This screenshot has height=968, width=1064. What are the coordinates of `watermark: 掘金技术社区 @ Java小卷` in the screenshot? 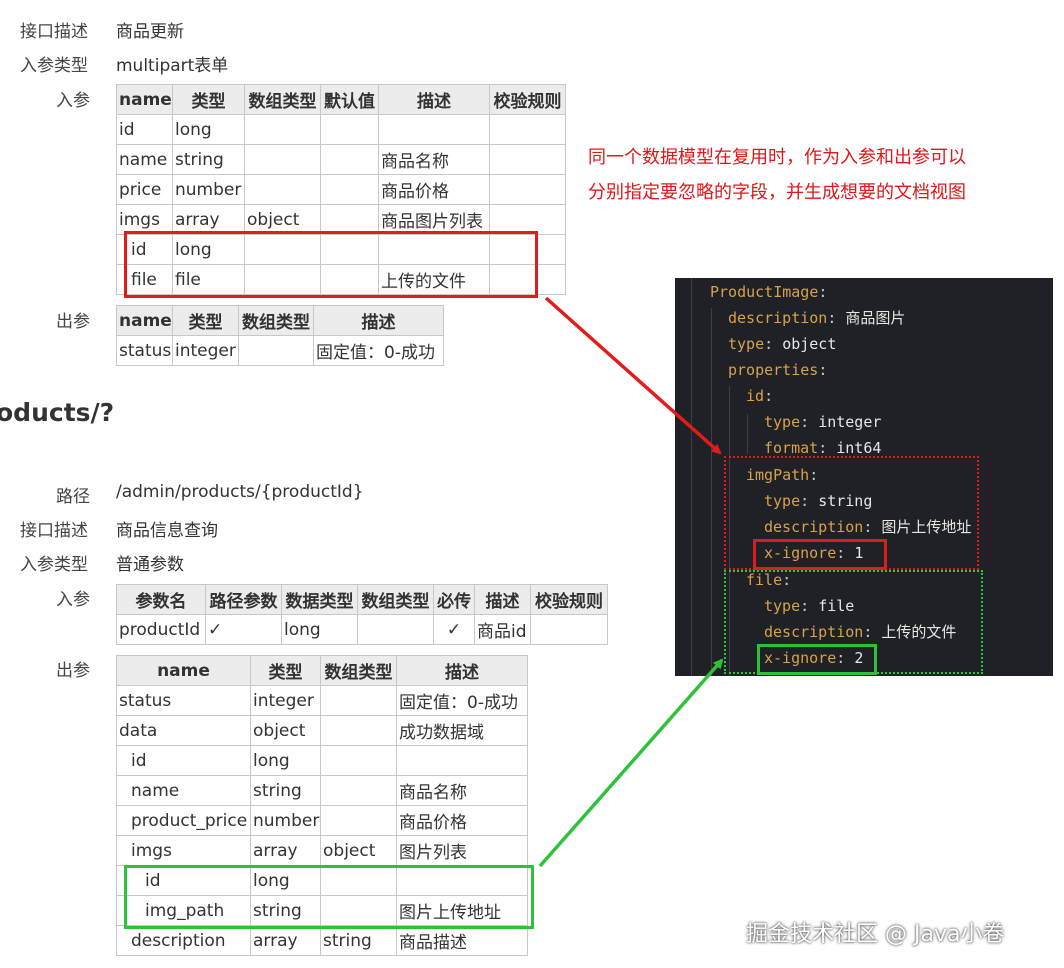 It's located at (875, 934).